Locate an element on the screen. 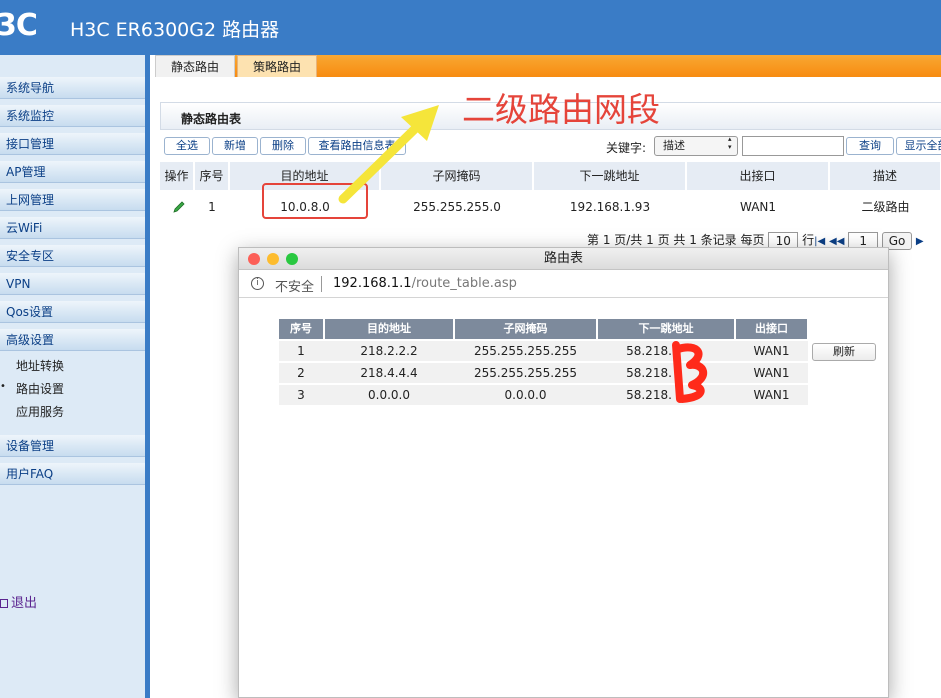  first-page-icon: |◀ is located at coordinates (819, 241).